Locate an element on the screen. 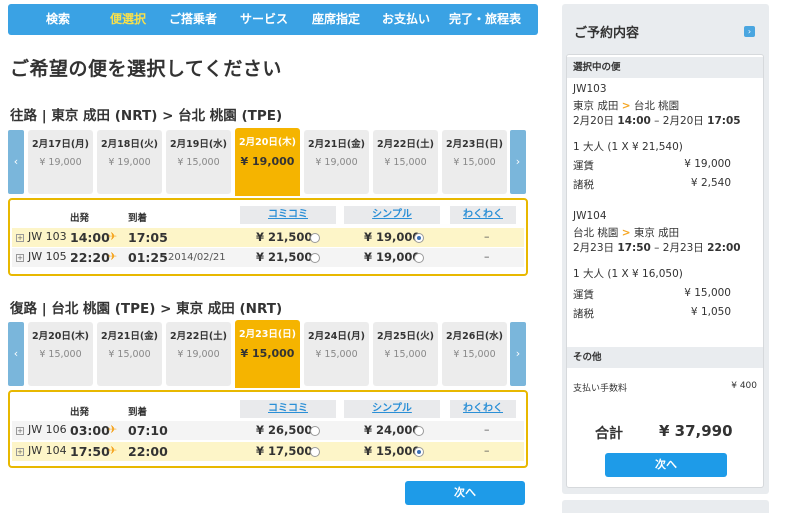  outbound-date-tab: 2月23日(日) ¥ 15,000 is located at coordinates (474, 162).